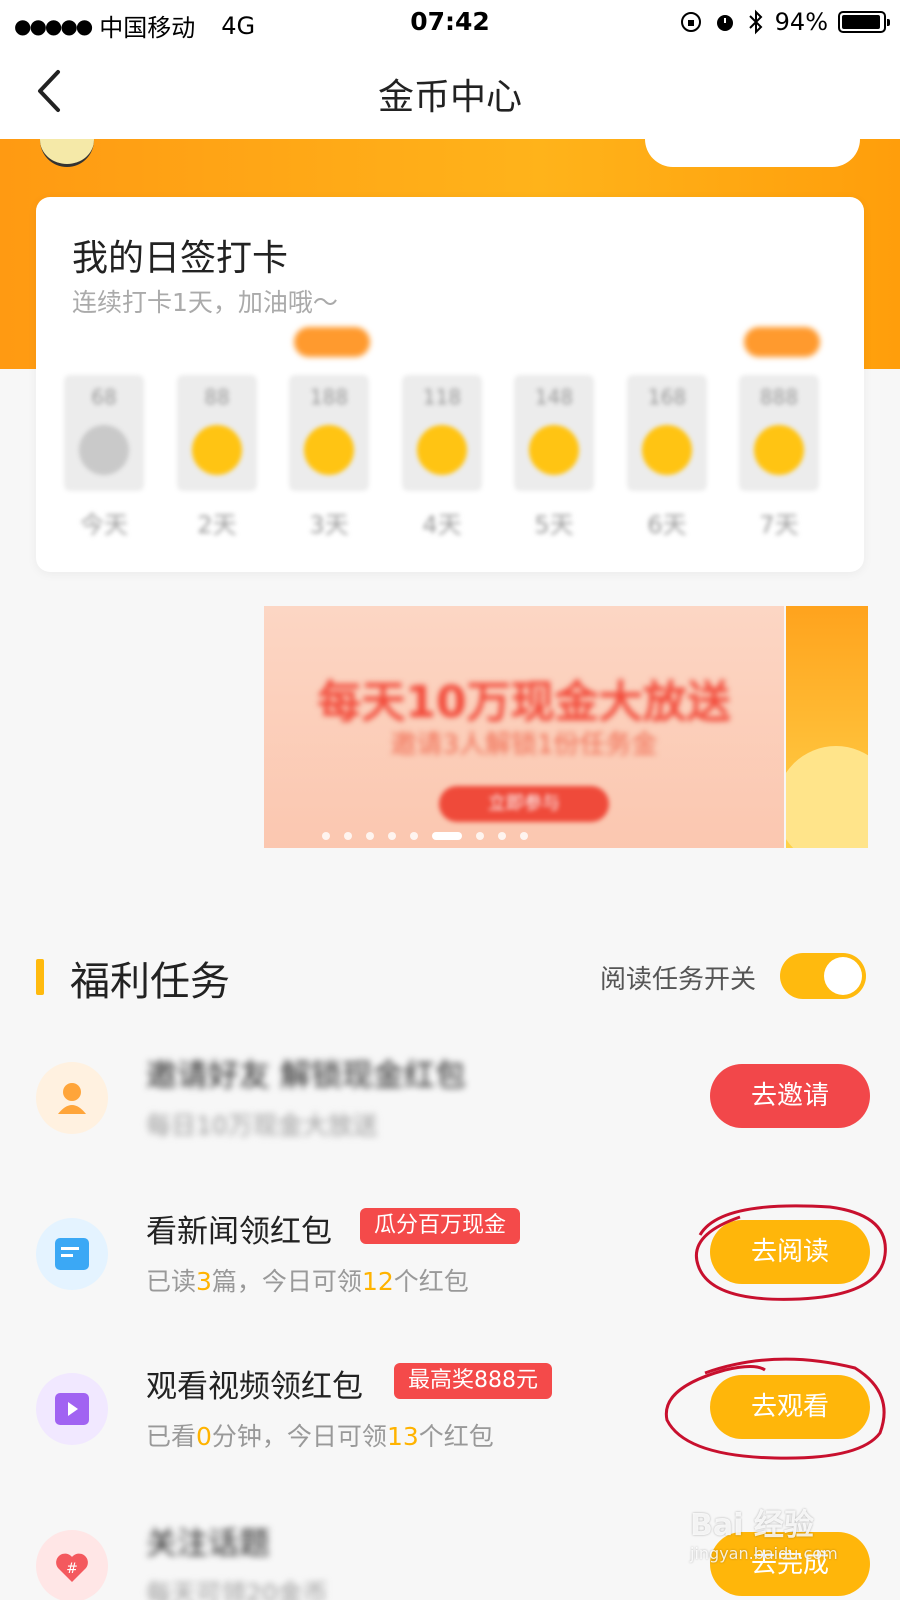  I want to click on day-label: 4天, so click(442, 525).